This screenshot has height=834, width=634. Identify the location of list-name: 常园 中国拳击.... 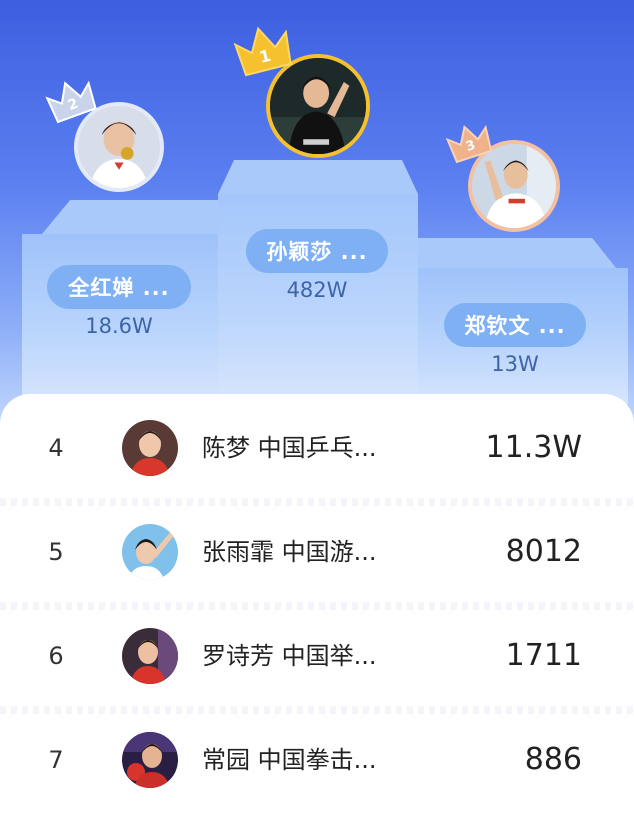
(289, 760).